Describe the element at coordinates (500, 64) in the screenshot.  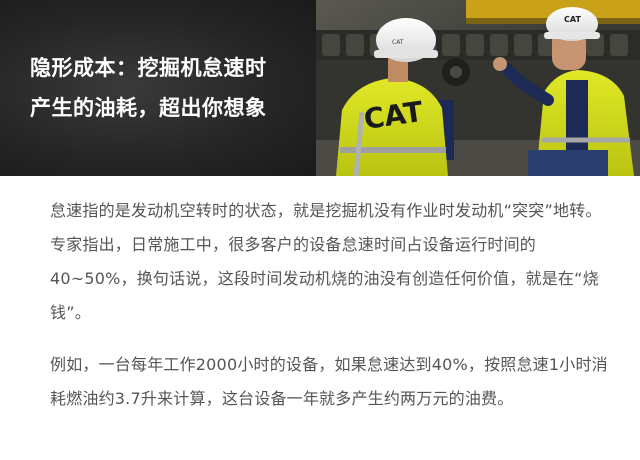
I see `pointing-hand` at that location.